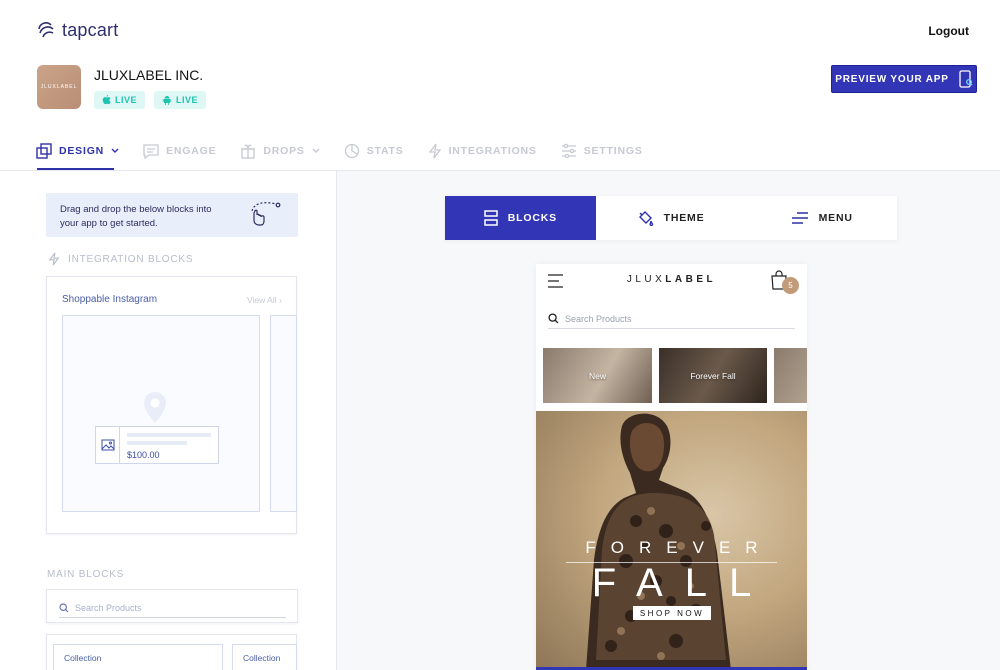 Image resolution: width=1000 pixels, height=670 pixels. Describe the element at coordinates (646, 279) in the screenshot. I see `store-logo-light: JLUX` at that location.